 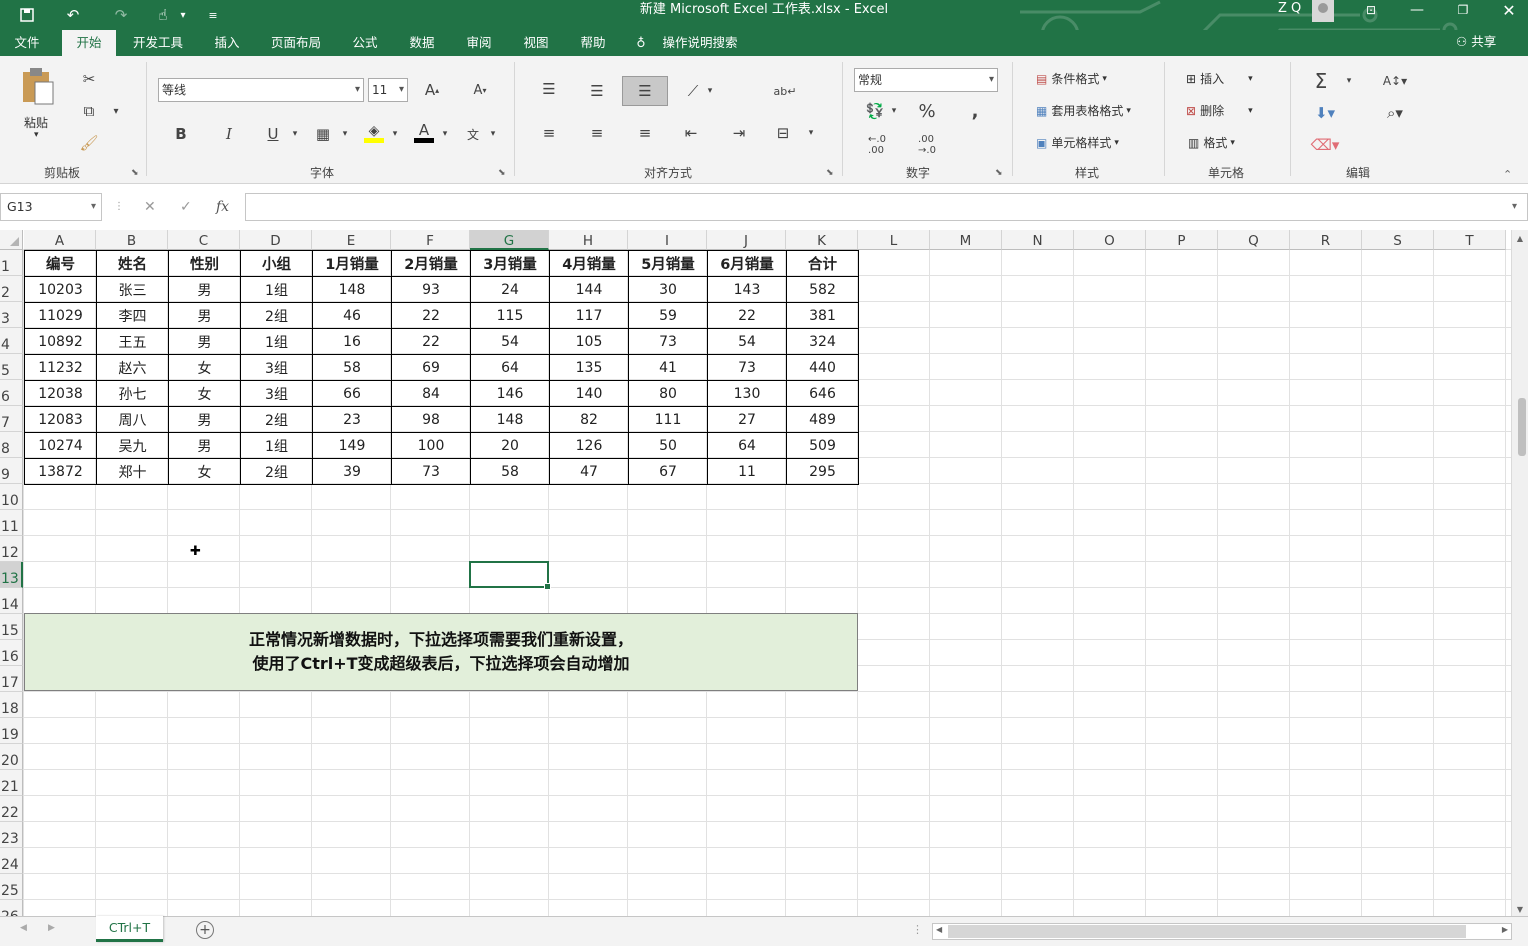 I want to click on alignment-launcher-icon: ⬊, so click(x=830, y=173).